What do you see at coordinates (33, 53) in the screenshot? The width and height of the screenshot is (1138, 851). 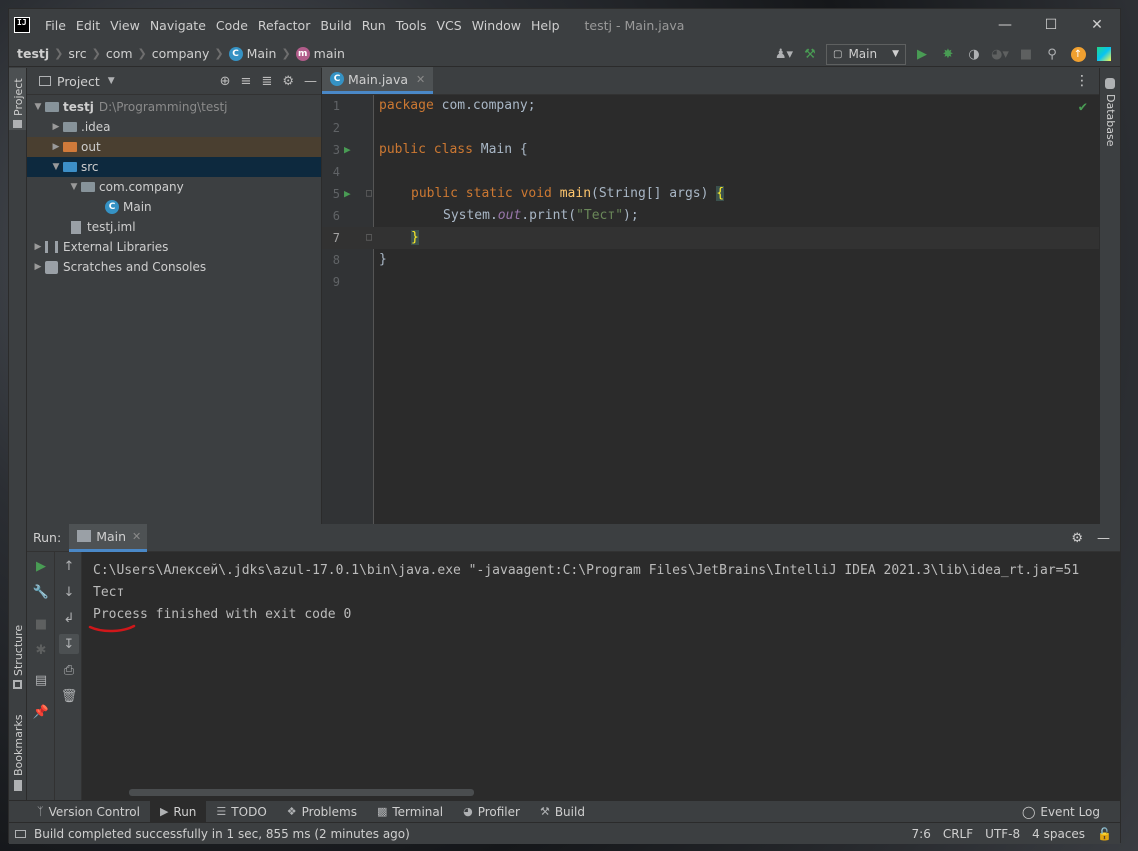 I see `breadcrumb-project: testj` at bounding box center [33, 53].